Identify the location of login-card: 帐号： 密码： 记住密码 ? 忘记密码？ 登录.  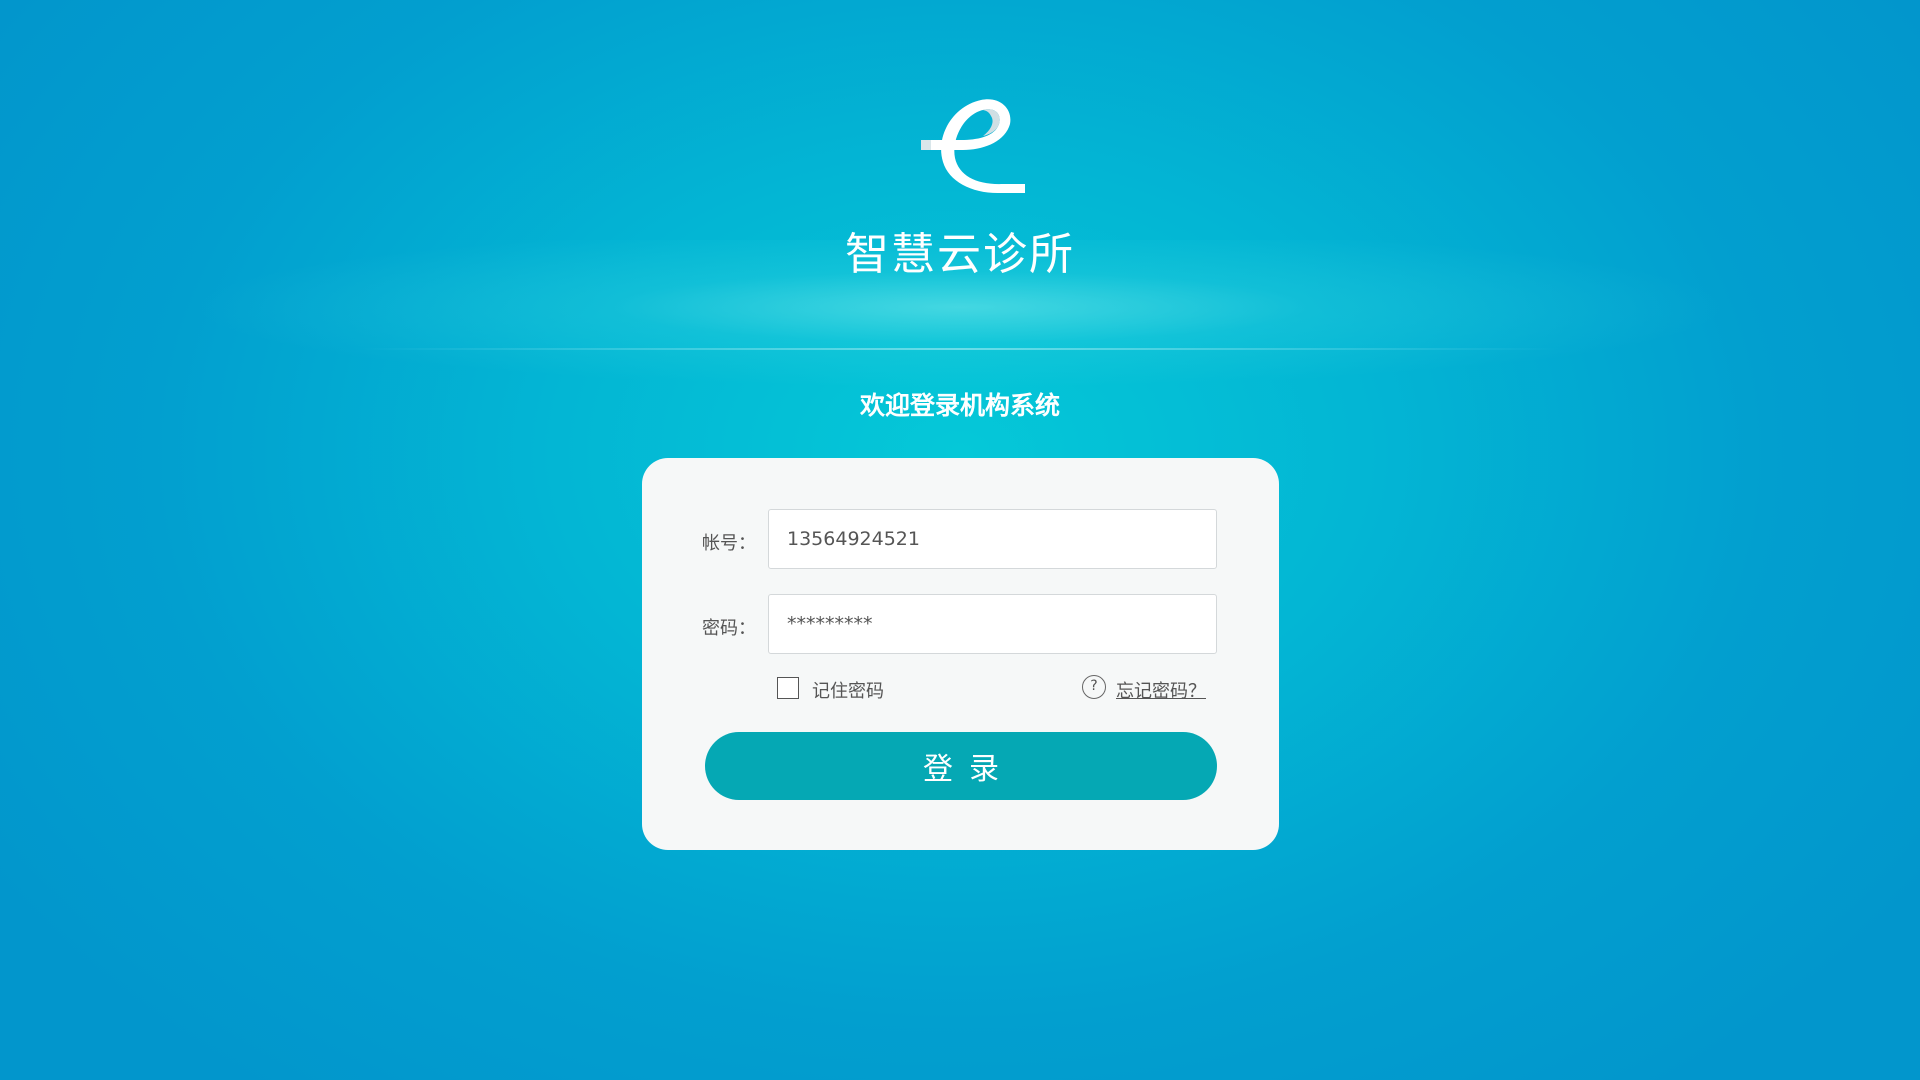
(960, 654).